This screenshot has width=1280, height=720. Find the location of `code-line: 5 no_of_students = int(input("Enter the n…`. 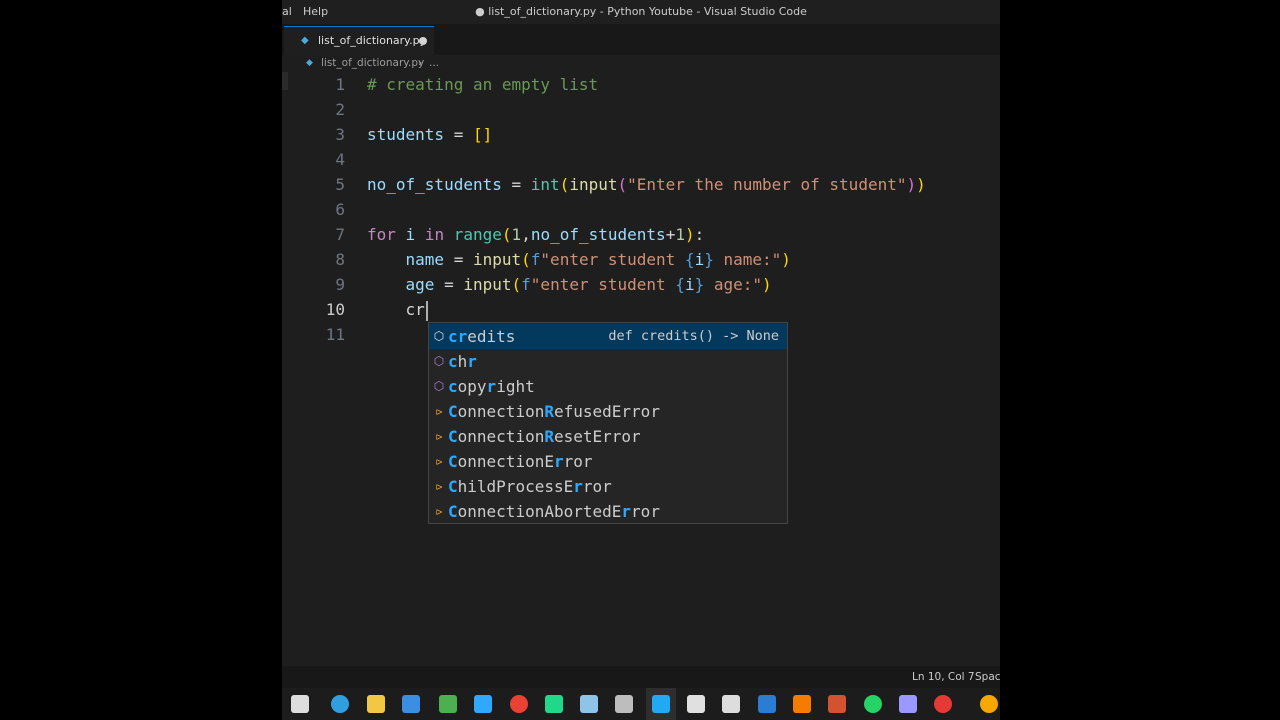

code-line: 5 no_of_students = int(input("Enter the n… is located at coordinates (641, 184).